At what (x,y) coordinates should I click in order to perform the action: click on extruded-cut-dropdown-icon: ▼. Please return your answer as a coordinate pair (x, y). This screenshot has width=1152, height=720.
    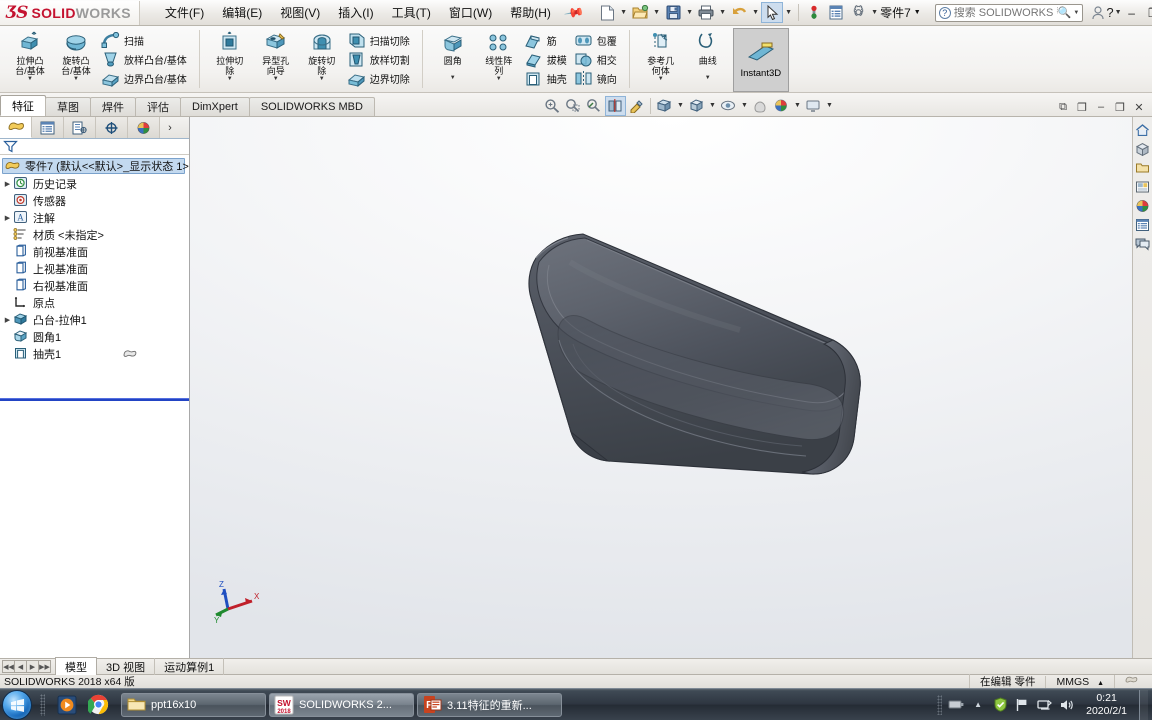
    Looking at the image, I should click on (230, 79).